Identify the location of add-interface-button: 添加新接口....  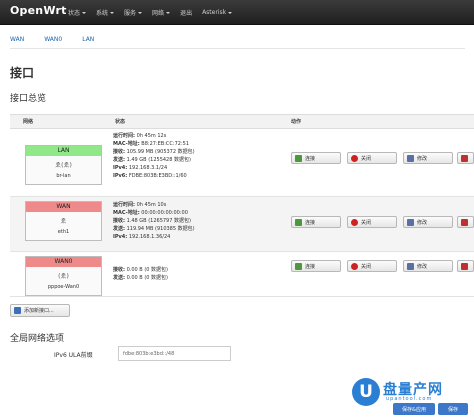
(40, 310).